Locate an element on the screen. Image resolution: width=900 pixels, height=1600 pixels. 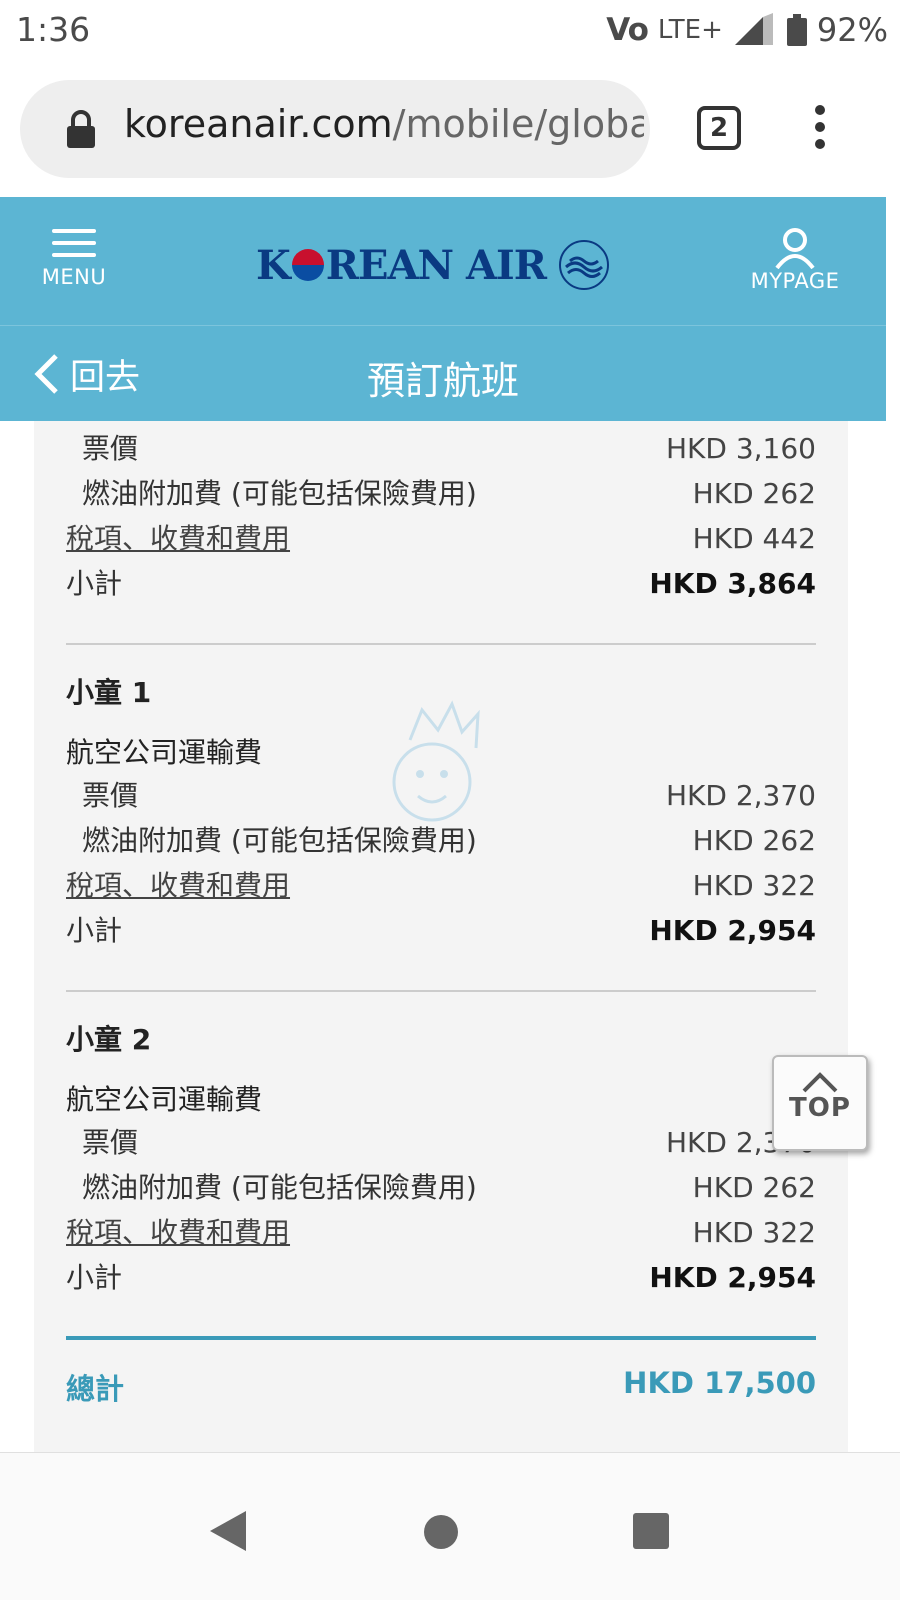
menu-button: MENU is located at coordinates (74, 265).